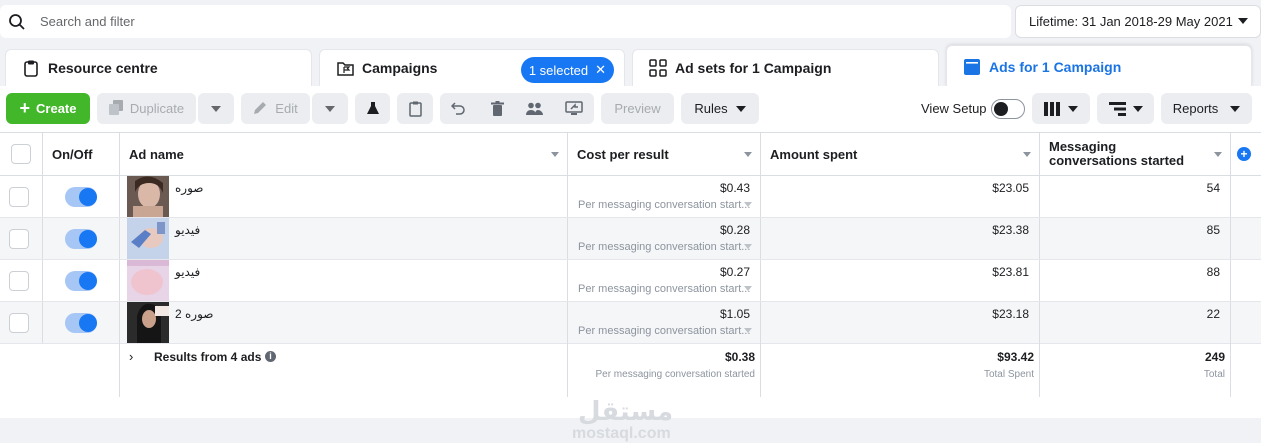 The width and height of the screenshot is (1261, 443). I want to click on edit-dropdown, so click(330, 108).